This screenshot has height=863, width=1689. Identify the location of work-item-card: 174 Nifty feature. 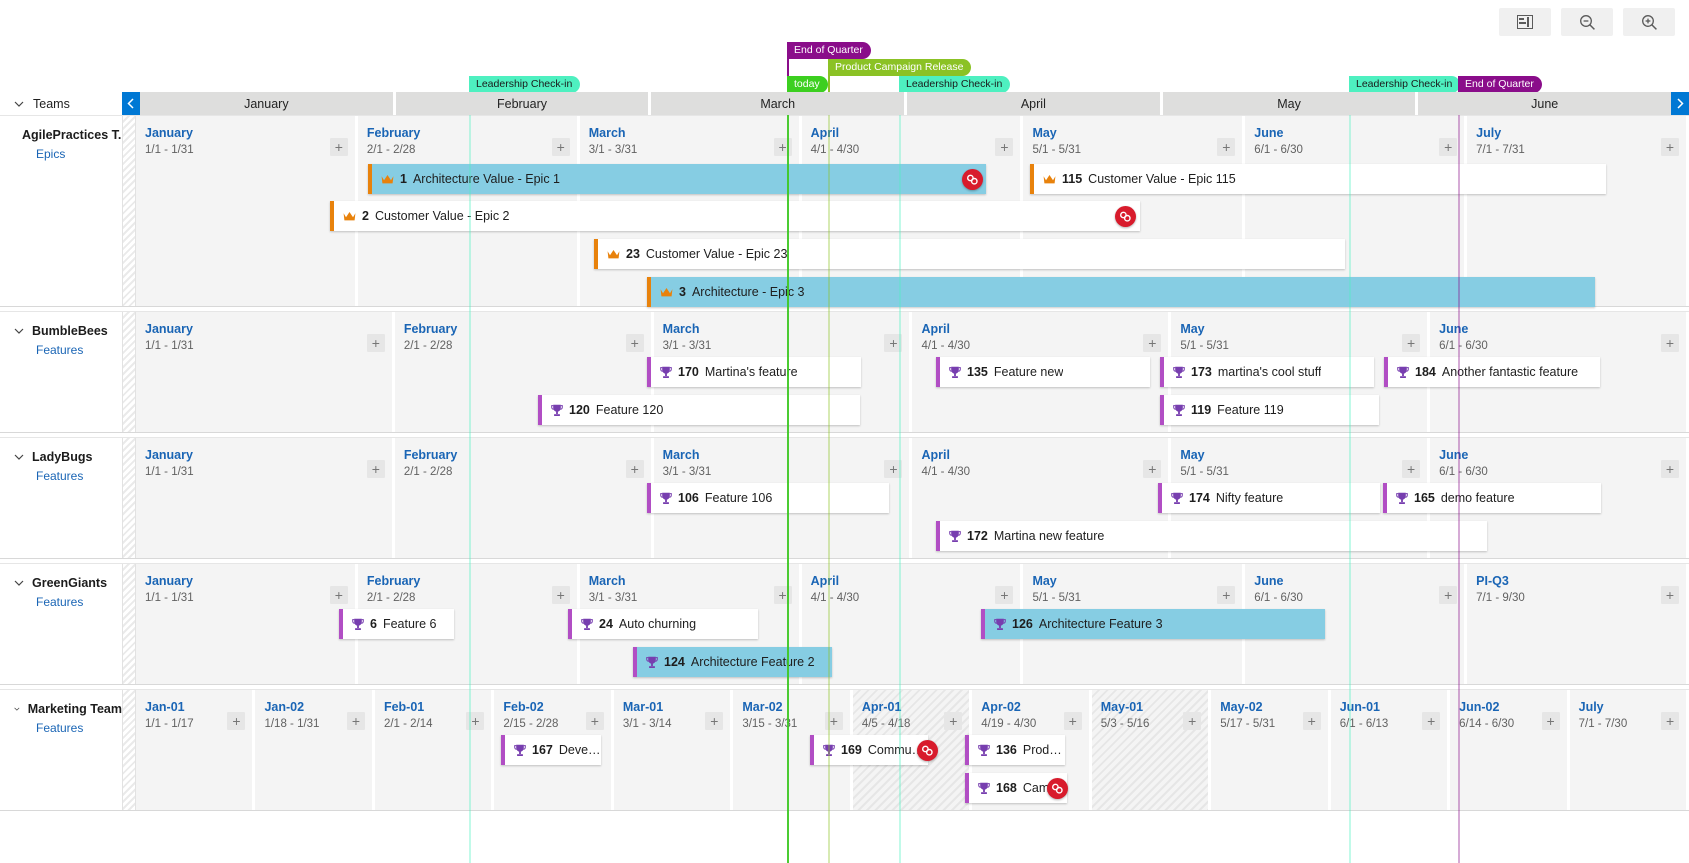
(1269, 498).